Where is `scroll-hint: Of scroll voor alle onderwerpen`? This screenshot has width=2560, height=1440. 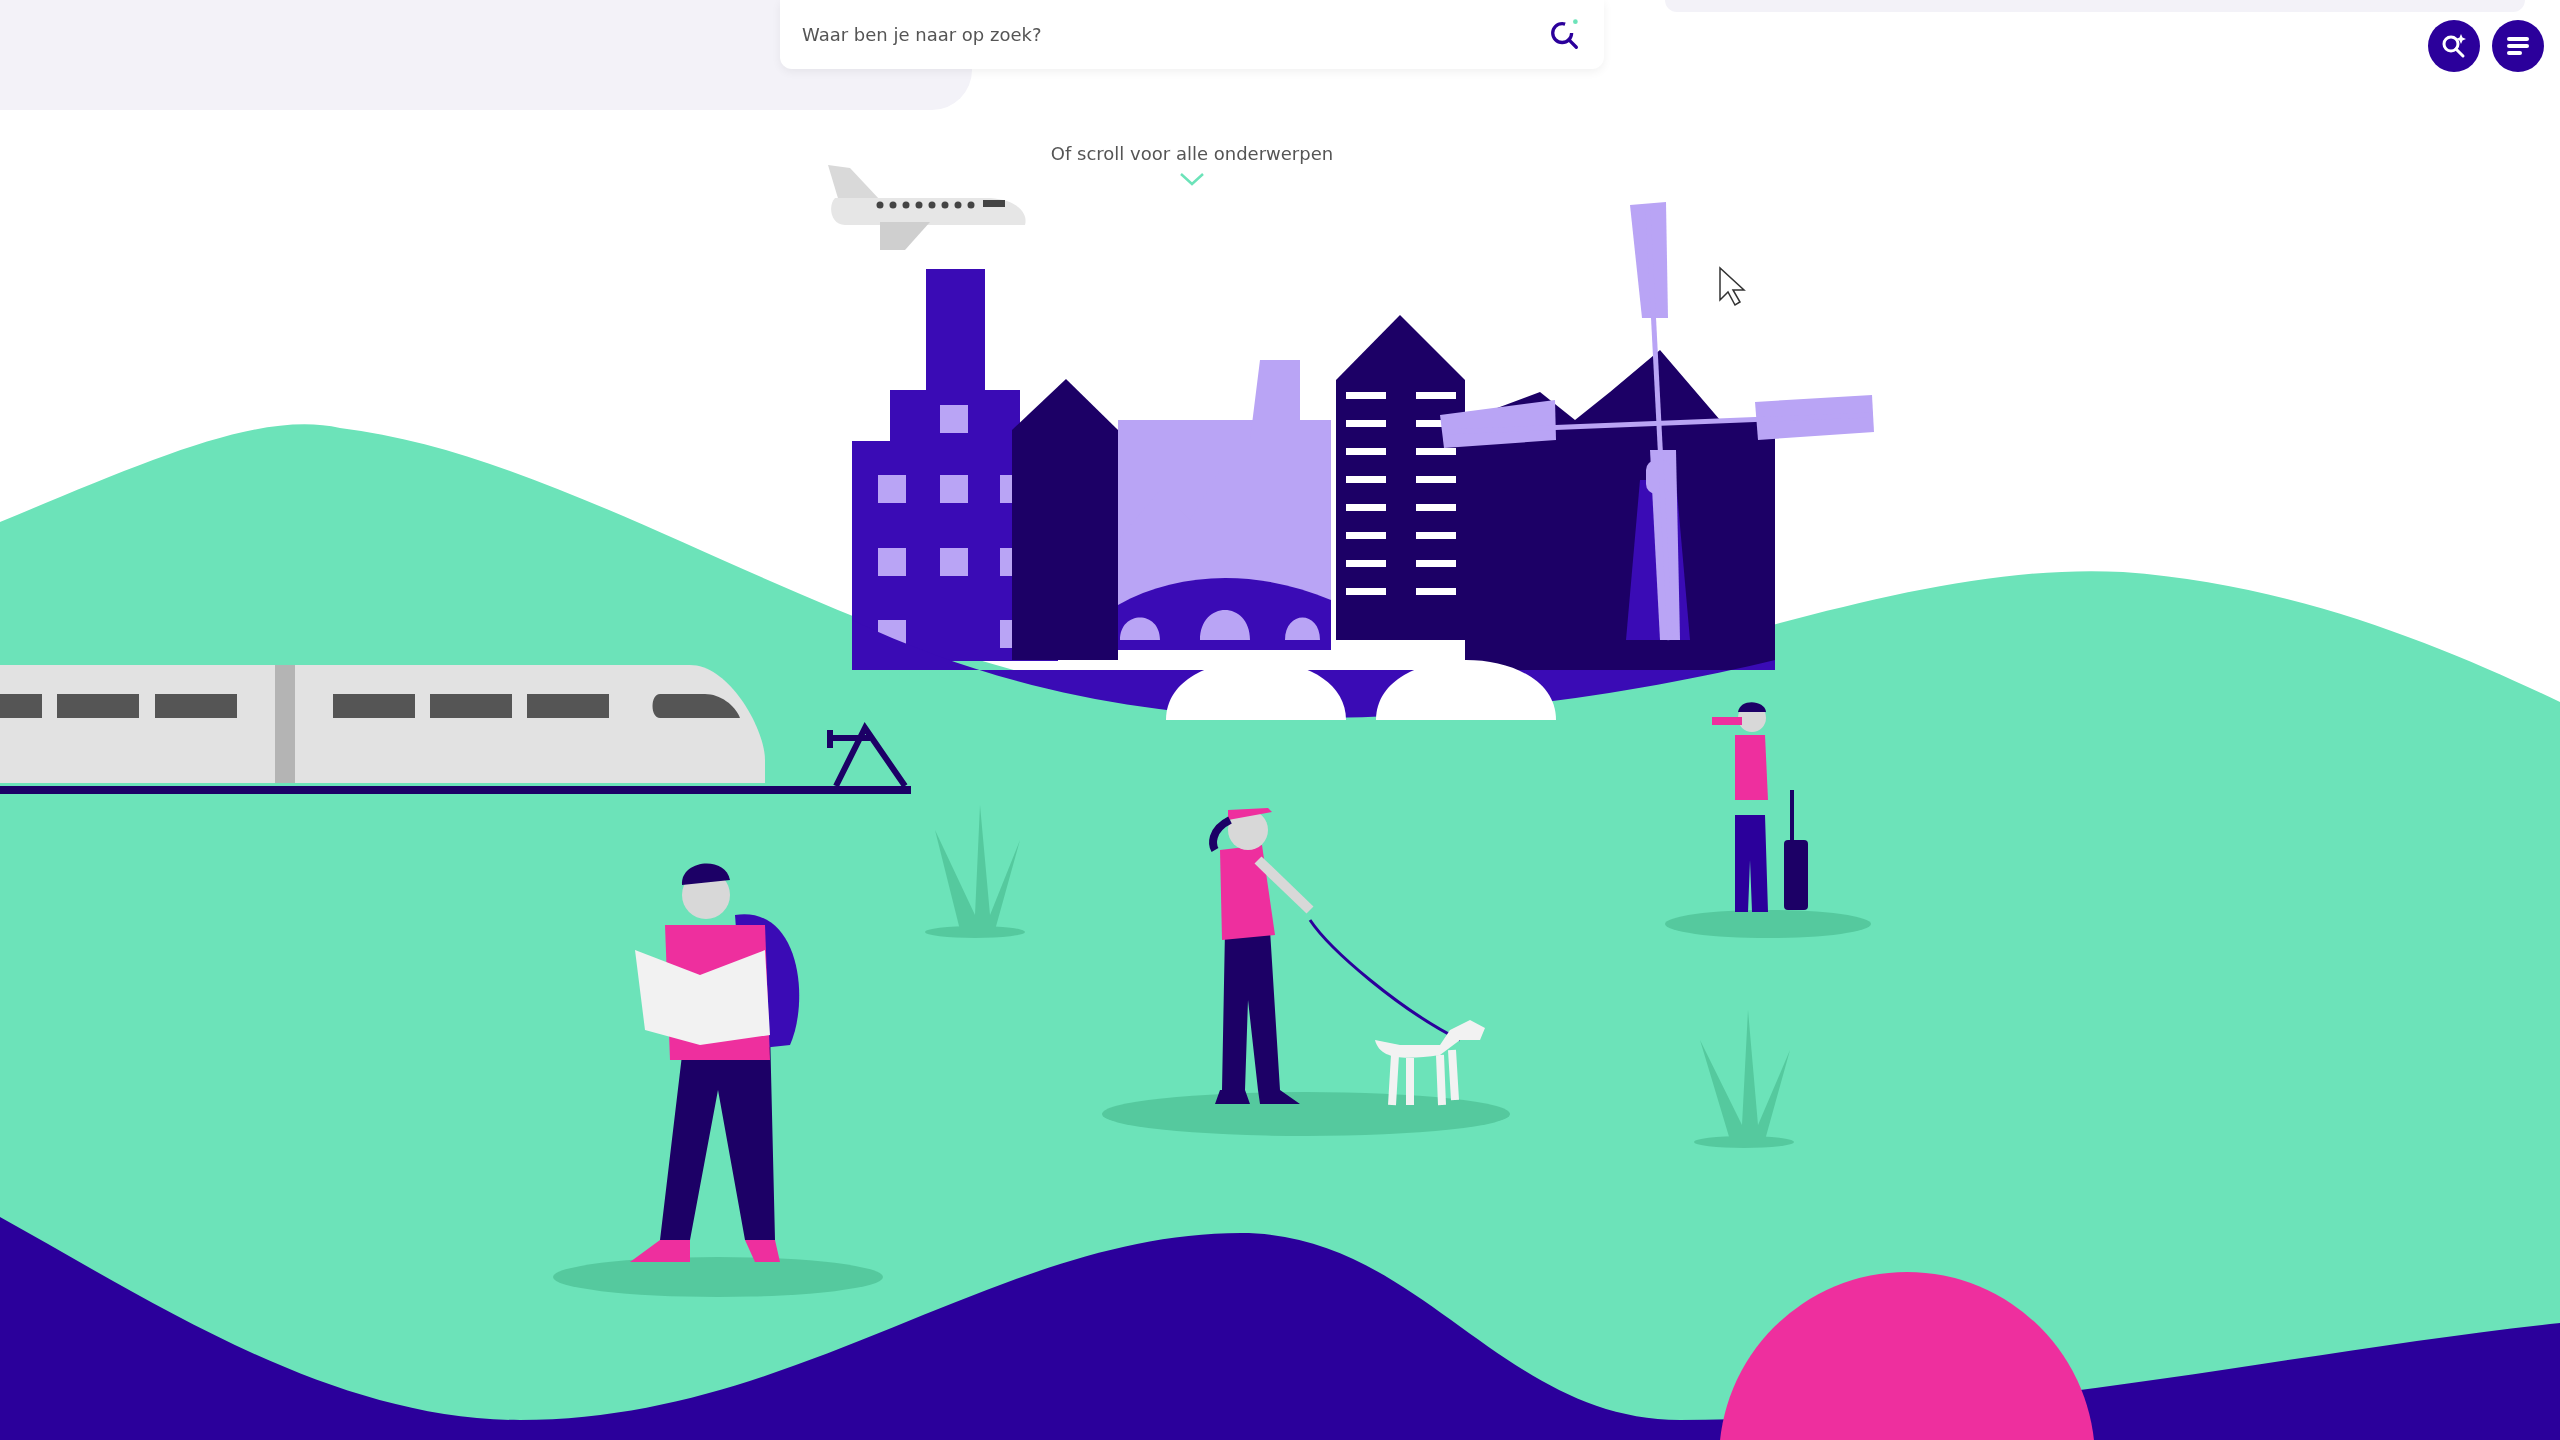
scroll-hint: Of scroll voor alle onderwerpen is located at coordinates (1192, 153).